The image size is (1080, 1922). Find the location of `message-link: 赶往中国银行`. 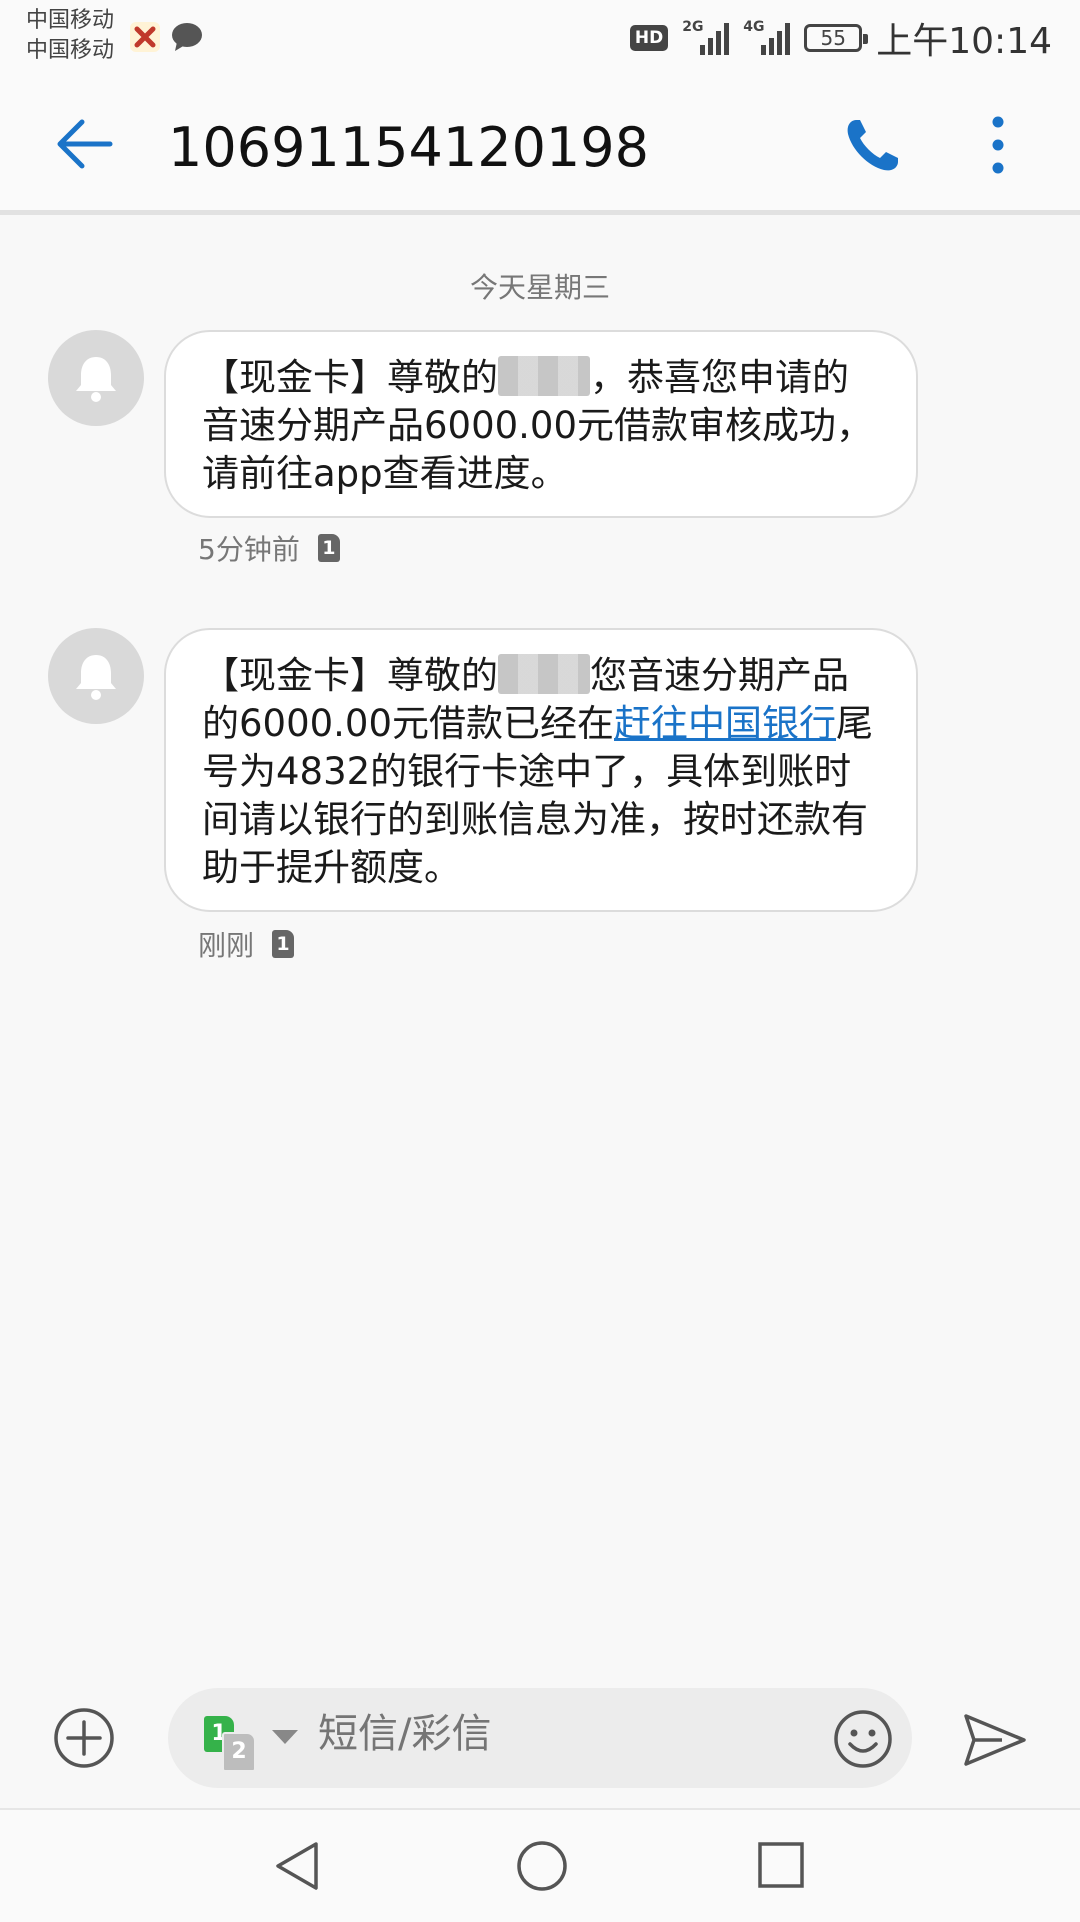

message-link: 赶往中国银行 is located at coordinates (725, 723).